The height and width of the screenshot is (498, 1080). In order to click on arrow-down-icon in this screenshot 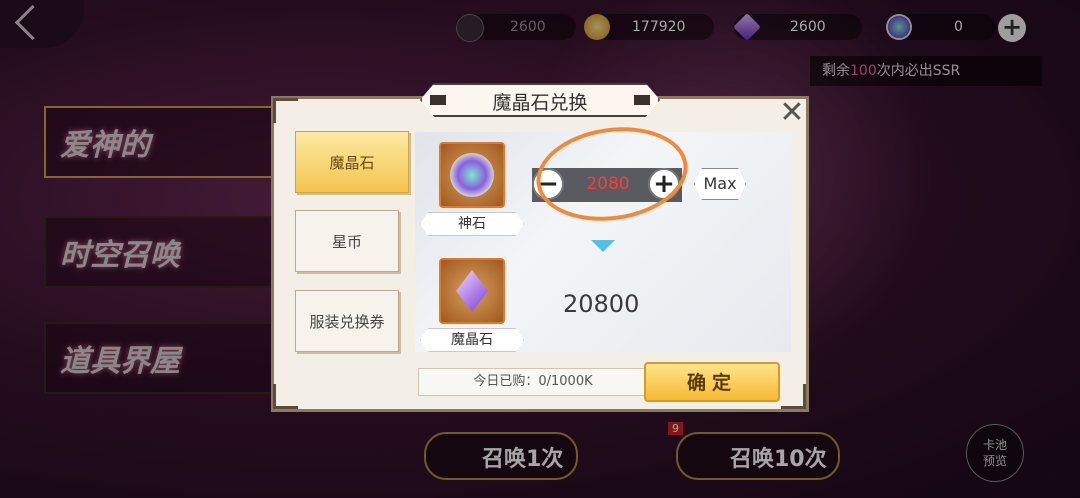, I will do `click(603, 246)`.